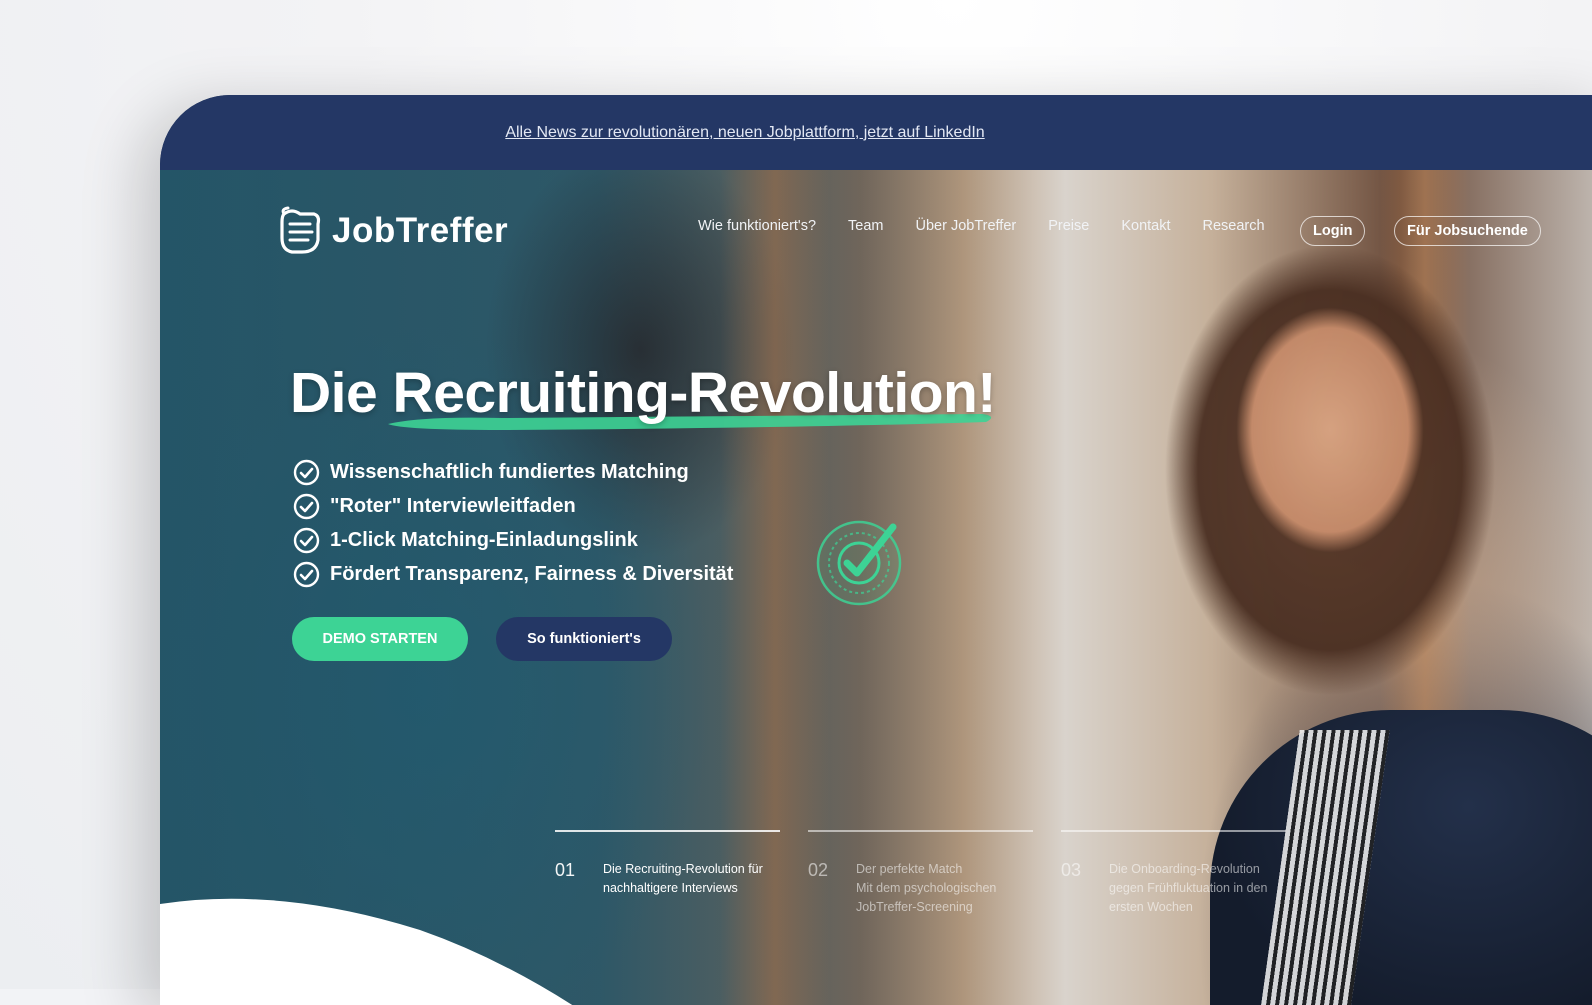 The width and height of the screenshot is (1592, 1005). What do you see at coordinates (453, 505) in the screenshot?
I see `feature-label: "Roter" Interviewleitfaden` at bounding box center [453, 505].